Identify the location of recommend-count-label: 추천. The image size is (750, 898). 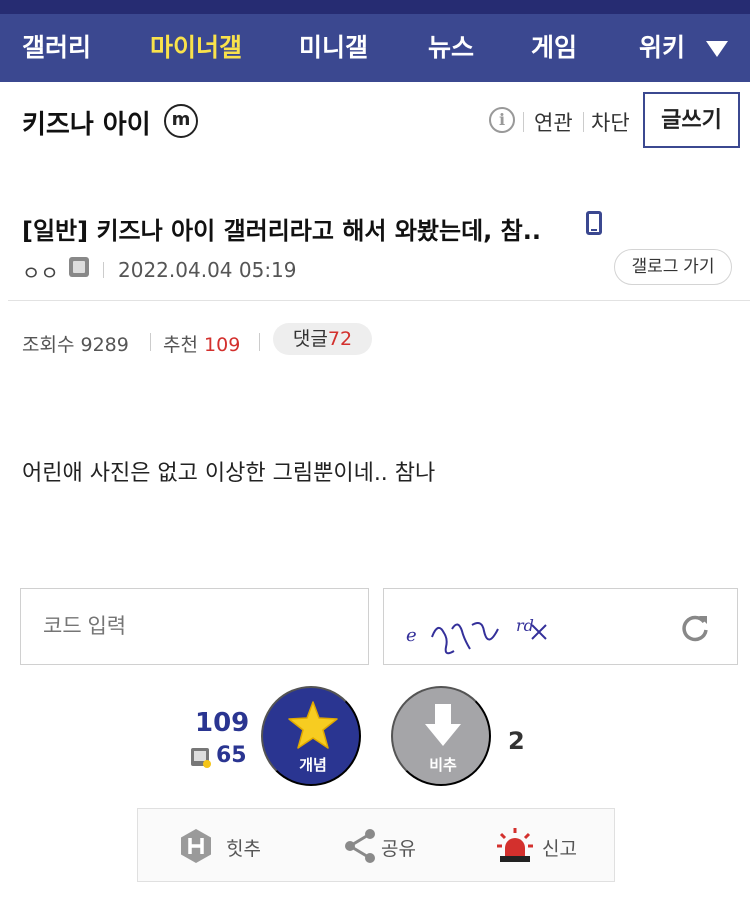
(180, 345).